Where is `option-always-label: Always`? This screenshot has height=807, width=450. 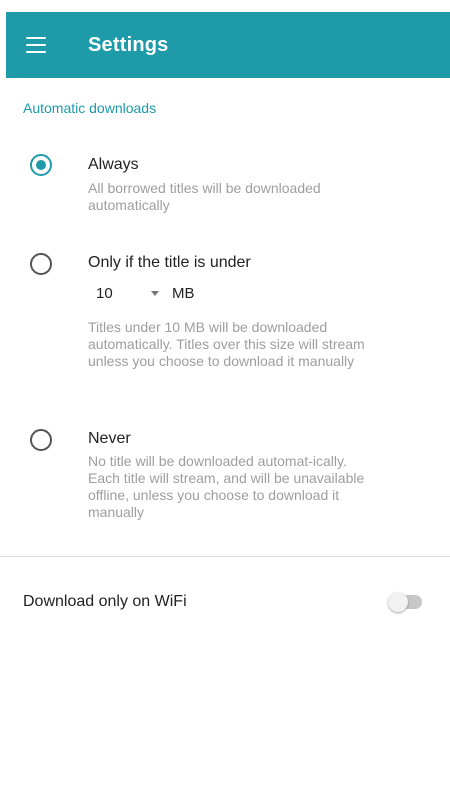 option-always-label: Always is located at coordinates (113, 165).